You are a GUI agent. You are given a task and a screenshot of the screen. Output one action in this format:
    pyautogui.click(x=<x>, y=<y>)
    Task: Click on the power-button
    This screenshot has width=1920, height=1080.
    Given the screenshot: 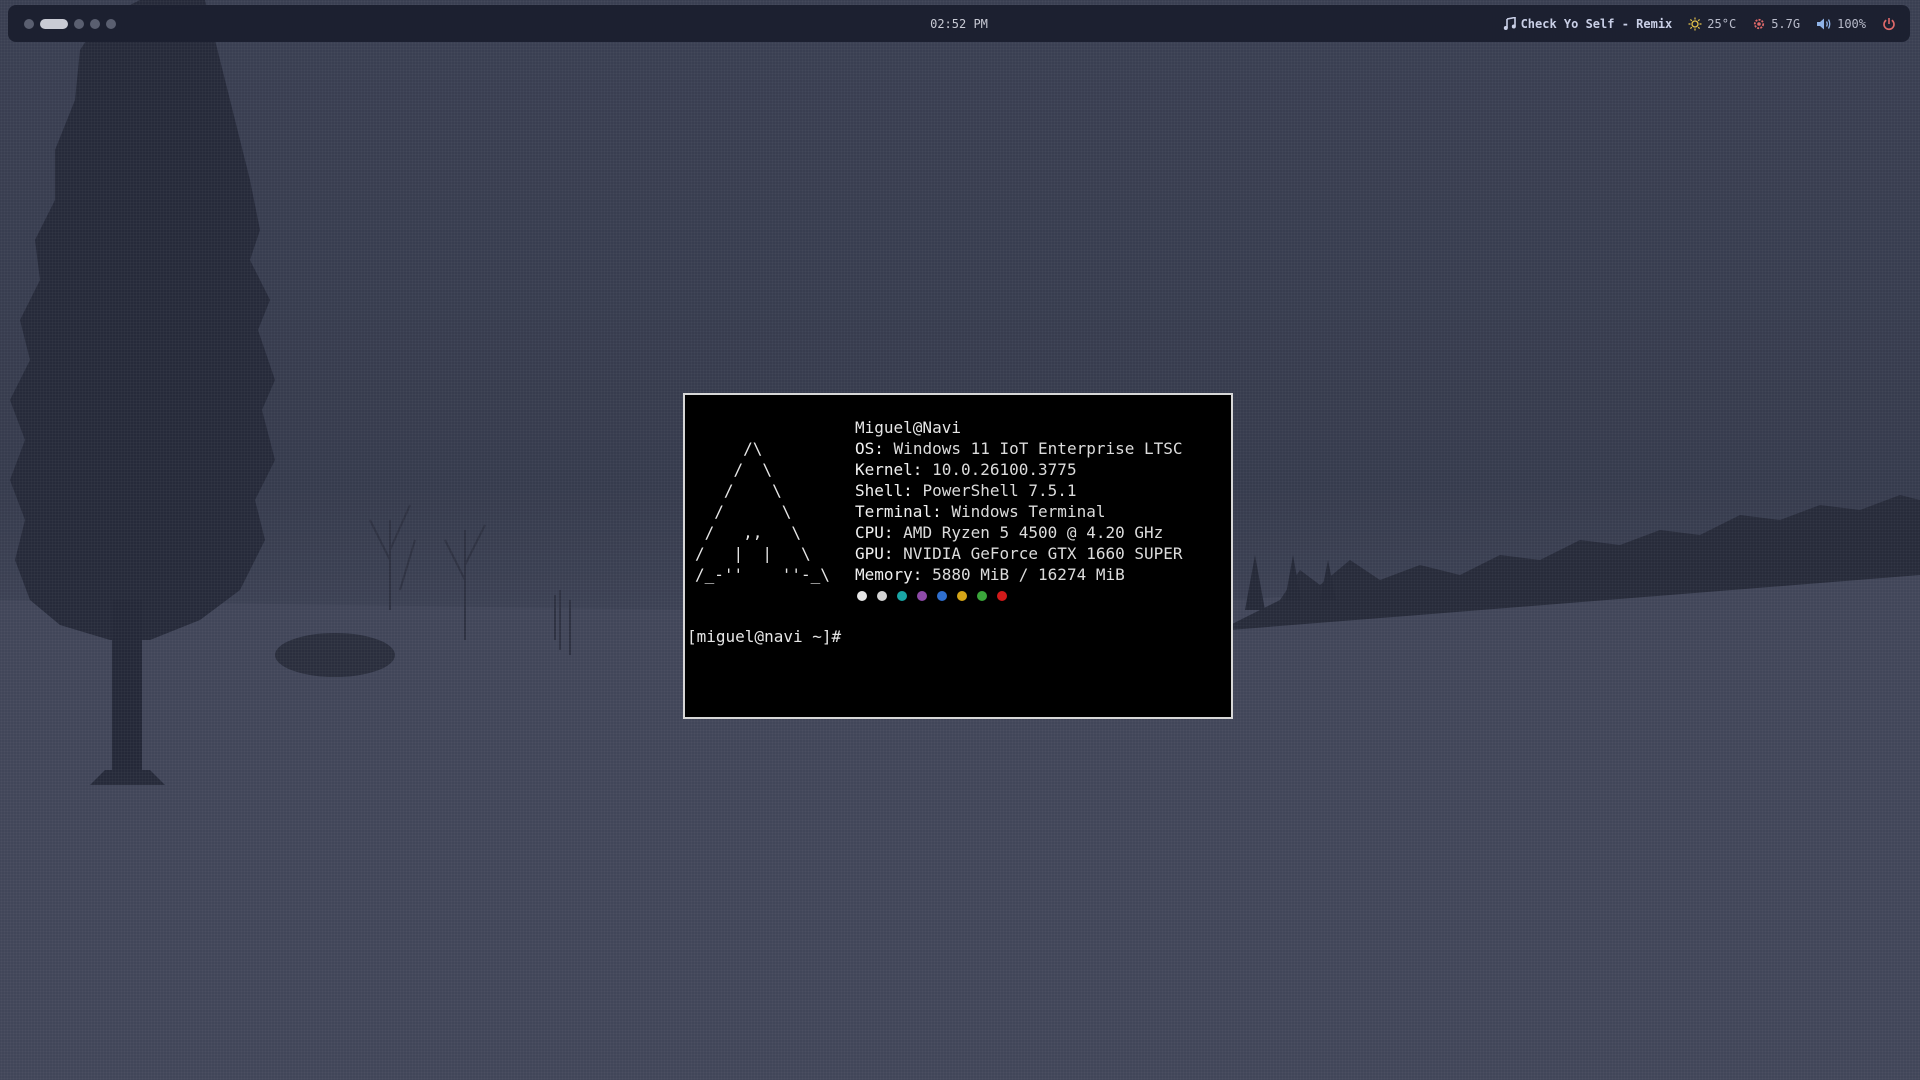 What is the action you would take?
    pyautogui.click(x=1889, y=24)
    